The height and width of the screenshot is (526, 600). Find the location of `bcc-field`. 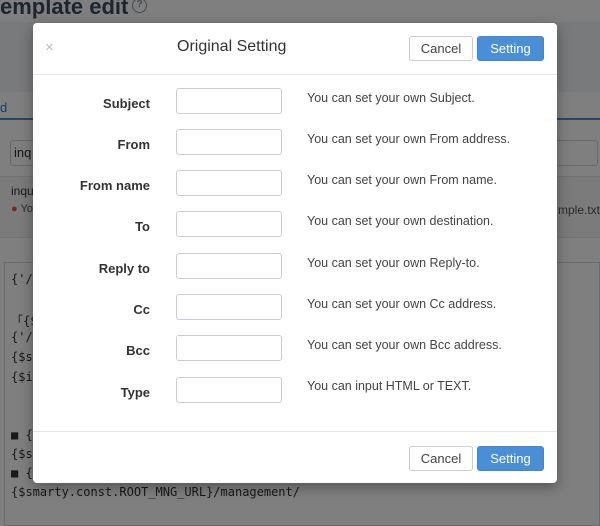

bcc-field is located at coordinates (229, 348).